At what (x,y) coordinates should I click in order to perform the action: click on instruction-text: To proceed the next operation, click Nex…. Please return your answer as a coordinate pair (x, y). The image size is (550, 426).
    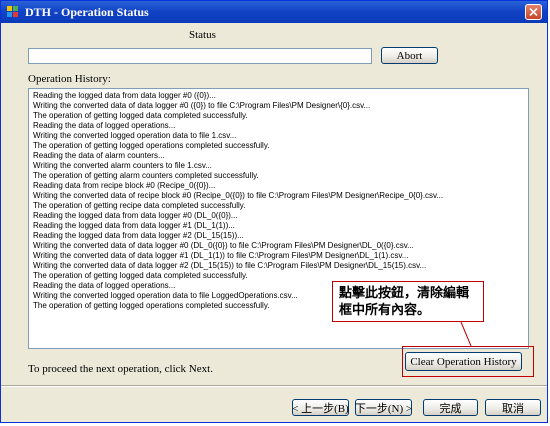
    Looking at the image, I should click on (120, 369).